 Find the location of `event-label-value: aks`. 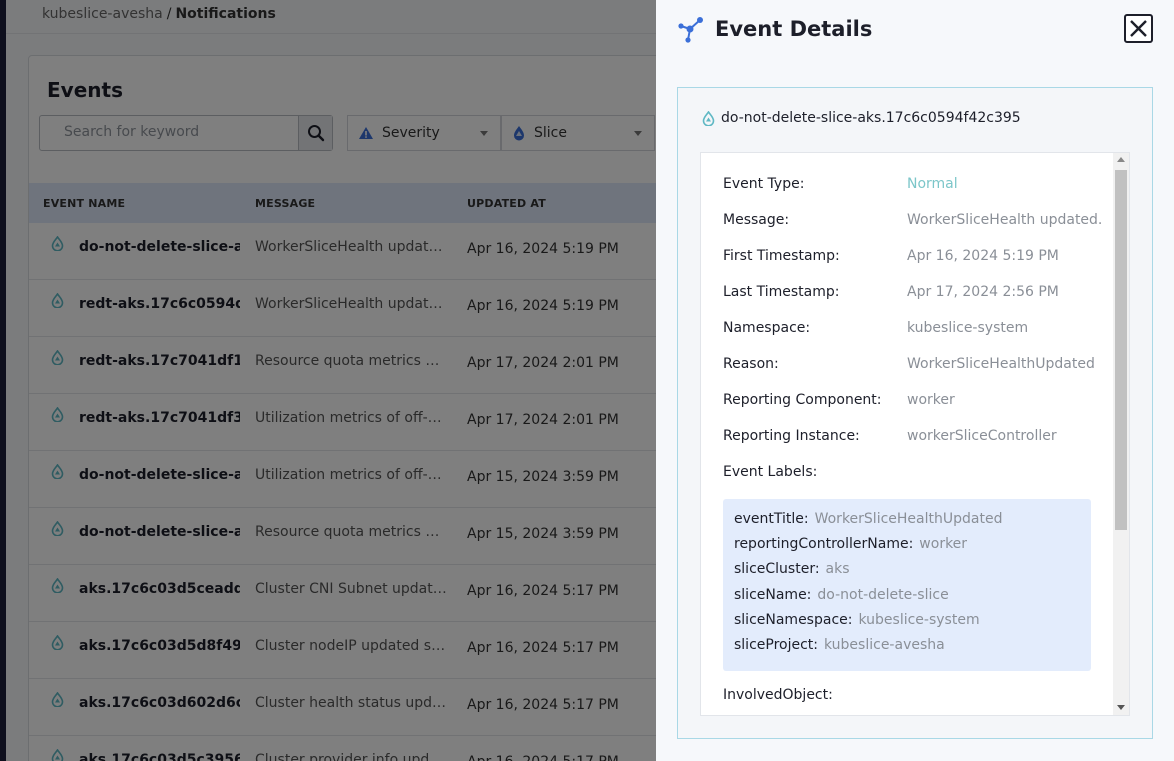

event-label-value: aks is located at coordinates (837, 569).